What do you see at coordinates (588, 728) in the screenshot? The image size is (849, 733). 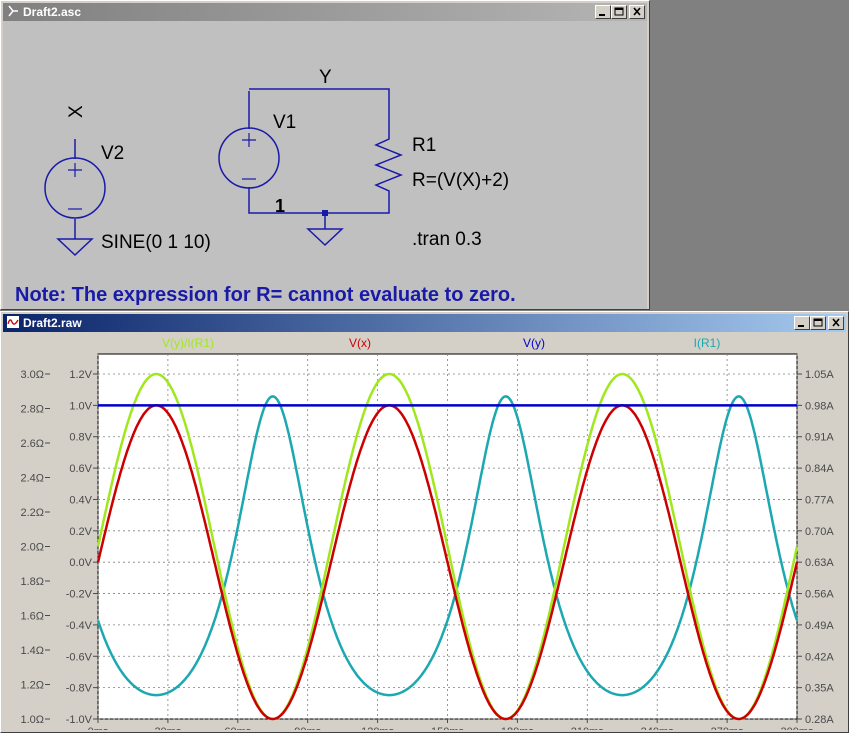 I see `time-axis-tick: 210ms` at bounding box center [588, 728].